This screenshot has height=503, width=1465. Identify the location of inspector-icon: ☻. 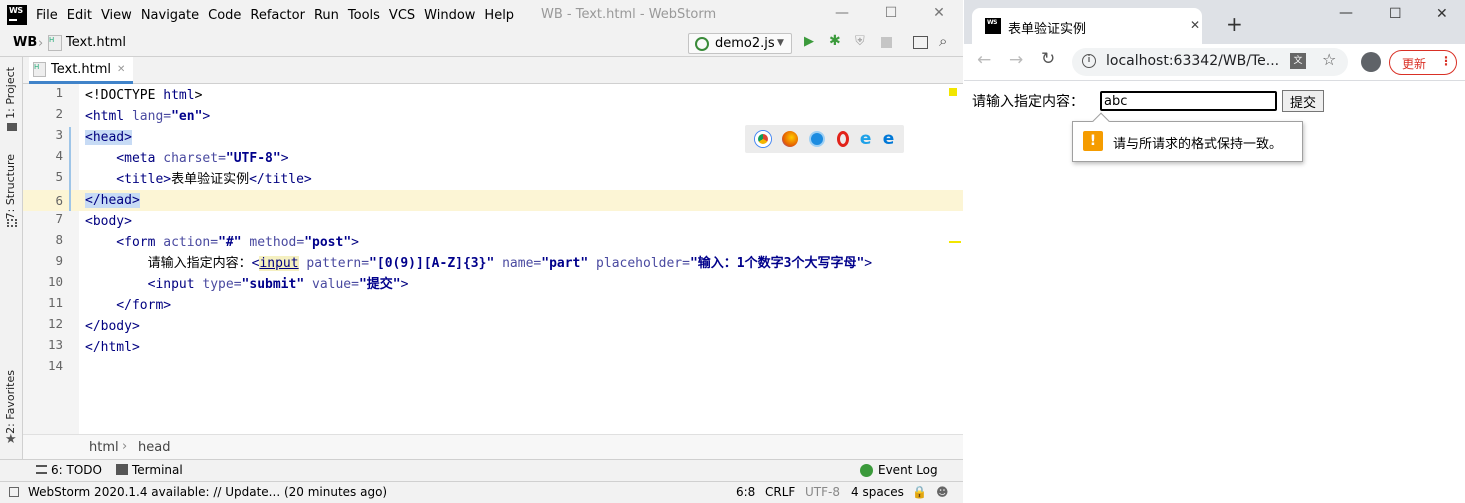
(942, 492).